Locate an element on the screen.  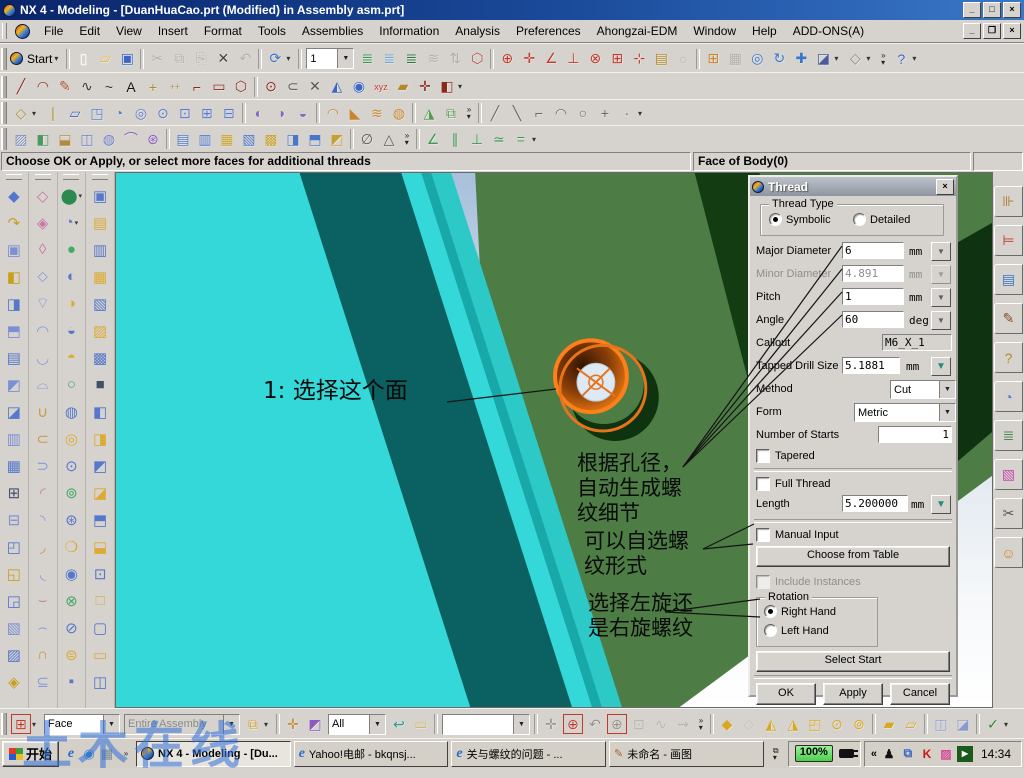
edge-blend-icon: ◠ is located at coordinates (333, 113).